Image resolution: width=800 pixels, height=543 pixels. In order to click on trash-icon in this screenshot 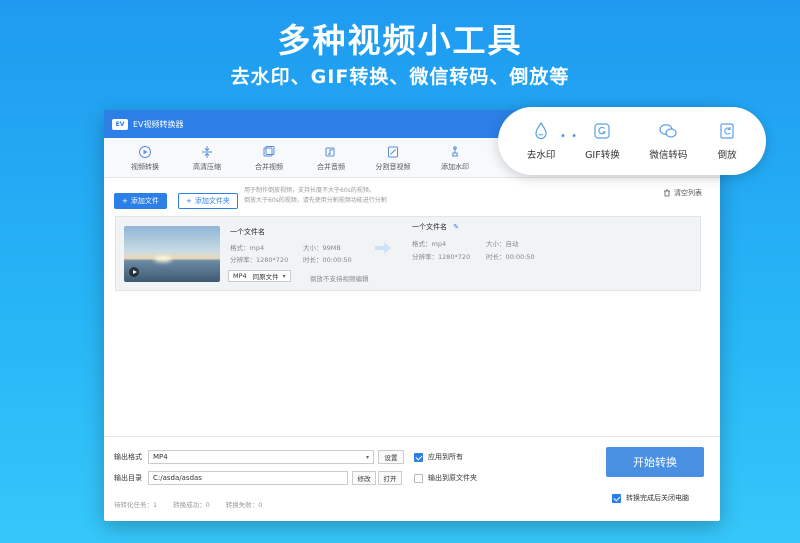, I will do `click(667, 193)`.